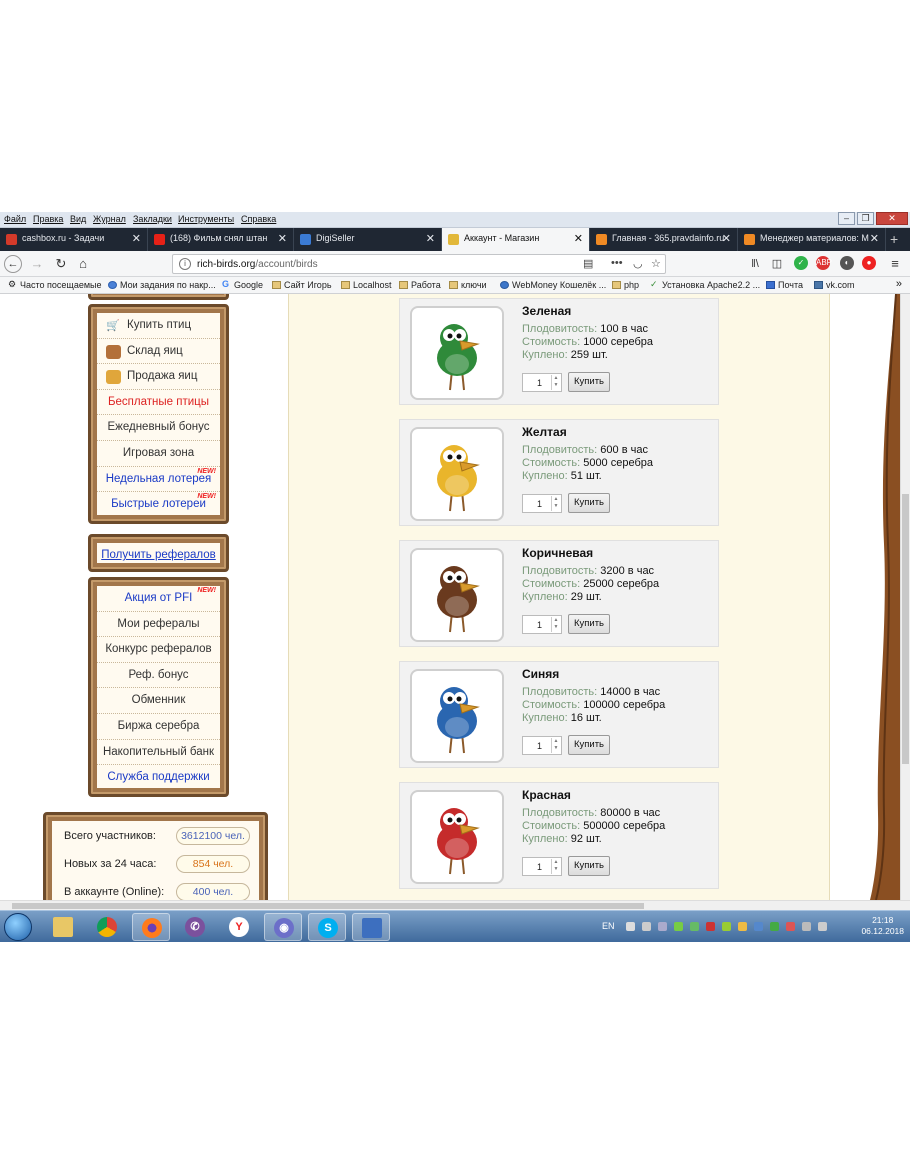  Describe the element at coordinates (812, 239) in the screenshot. I see `tab-materials-manager: Менеджер материалов: М ✕` at that location.